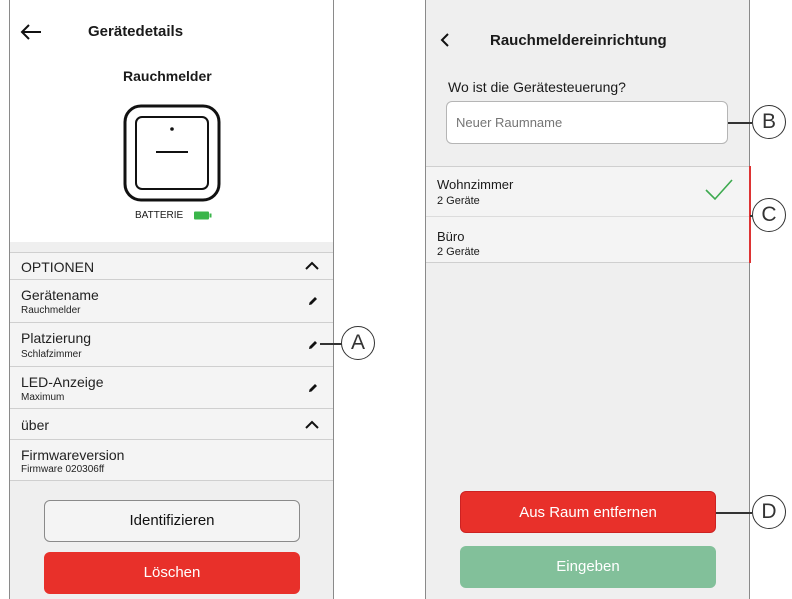 This screenshot has height=599, width=792. Describe the element at coordinates (331, 344) in the screenshot. I see `callout-a-line` at that location.